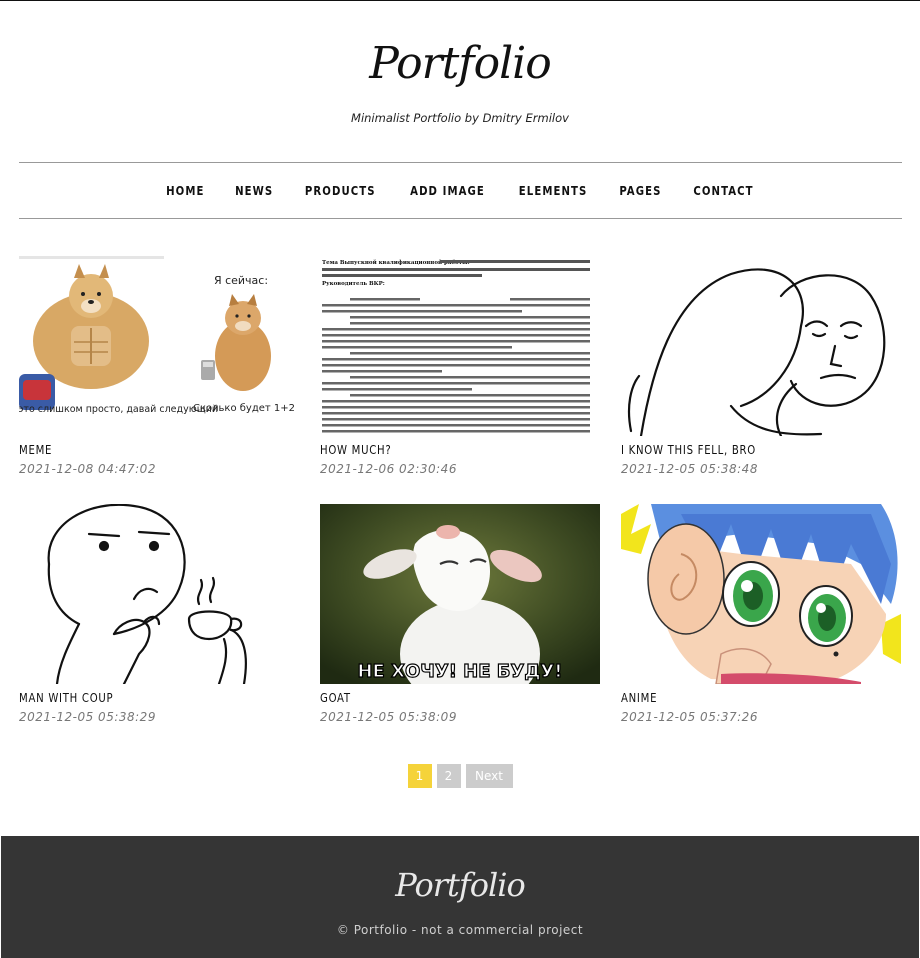 The height and width of the screenshot is (958, 920). What do you see at coordinates (747, 697) in the screenshot?
I see `post-title: ANIME` at bounding box center [747, 697].